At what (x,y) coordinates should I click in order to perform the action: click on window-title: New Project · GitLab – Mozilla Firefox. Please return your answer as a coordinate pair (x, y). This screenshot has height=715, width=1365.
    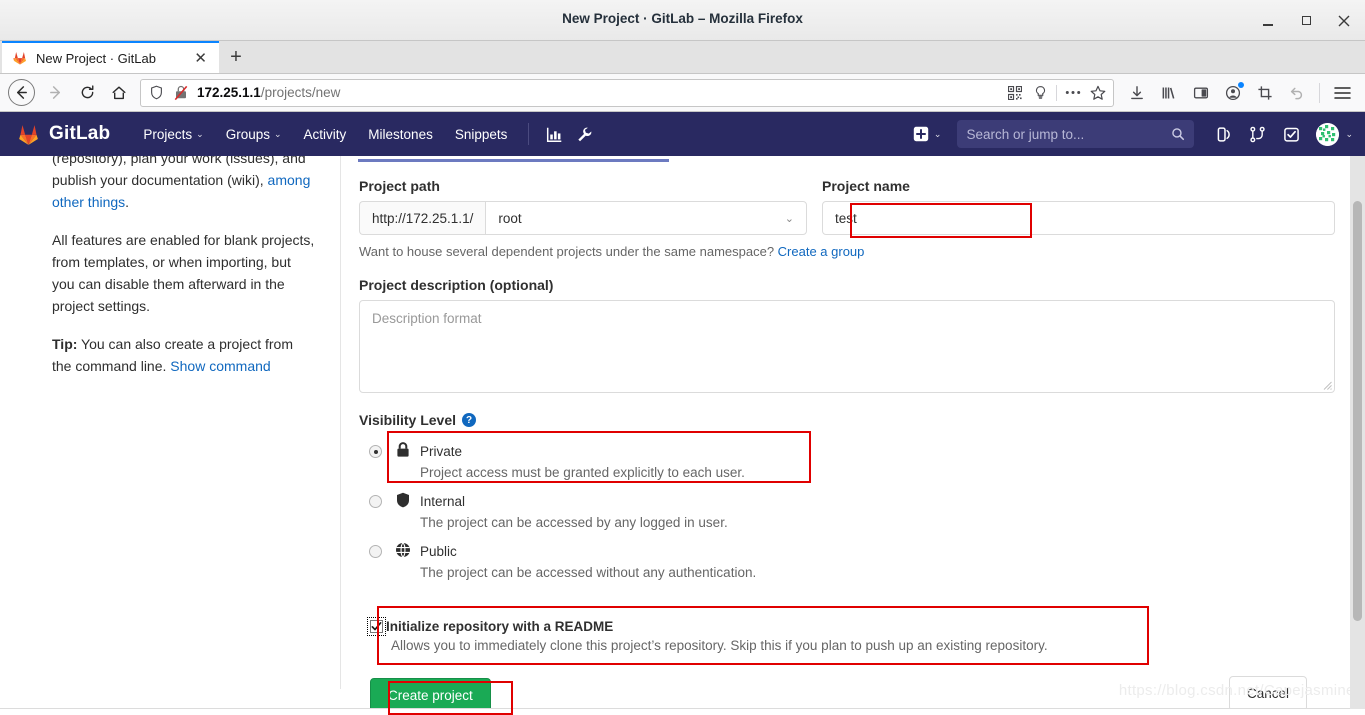
    Looking at the image, I should click on (682, 18).